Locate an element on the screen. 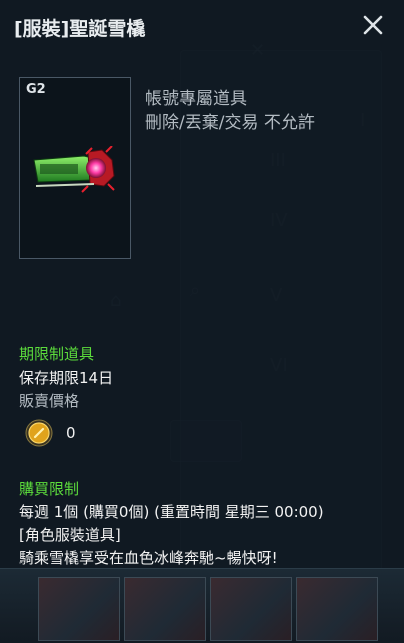 The height and width of the screenshot is (643, 404). price-label: 販賣價格 is located at coordinates (49, 401).